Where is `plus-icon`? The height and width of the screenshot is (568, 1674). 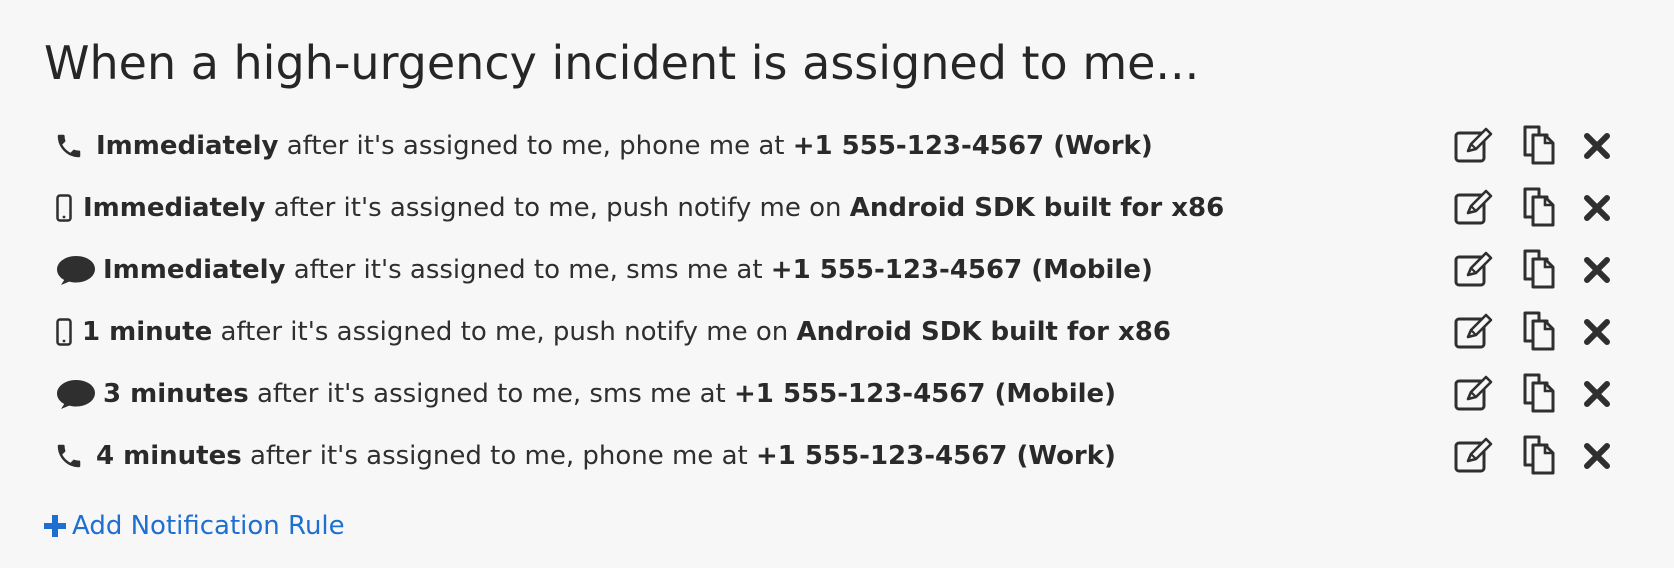
plus-icon is located at coordinates (55, 526).